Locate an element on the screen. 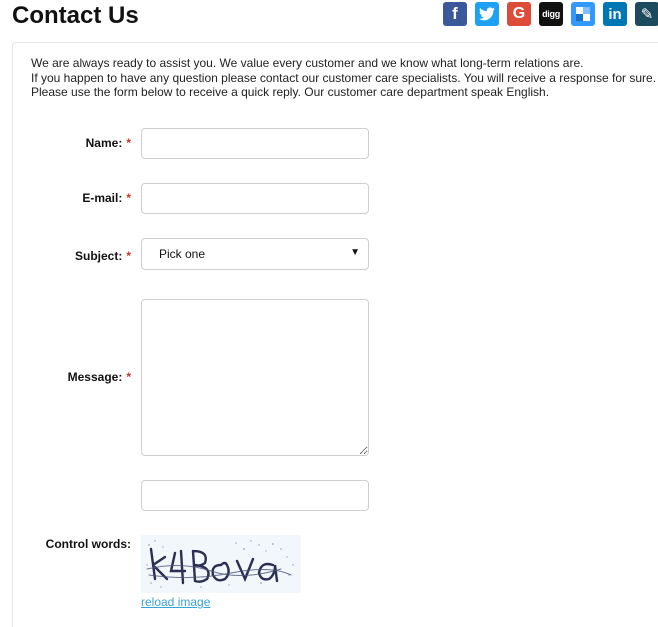 The image size is (658, 627). digg-share-button: digg is located at coordinates (551, 14).